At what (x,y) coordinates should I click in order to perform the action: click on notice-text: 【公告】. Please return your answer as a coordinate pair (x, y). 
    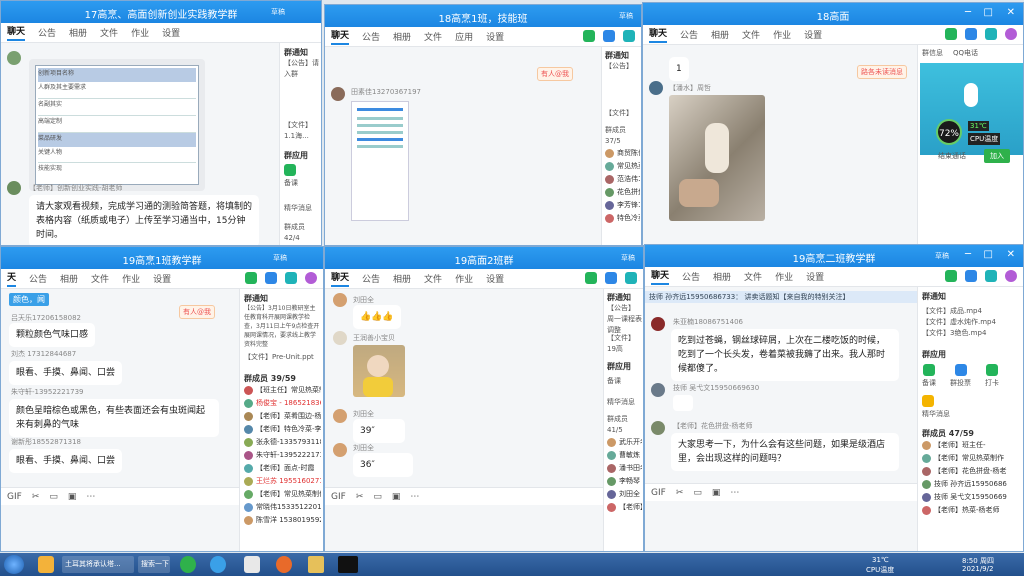
    Looking at the image, I should click on (622, 66).